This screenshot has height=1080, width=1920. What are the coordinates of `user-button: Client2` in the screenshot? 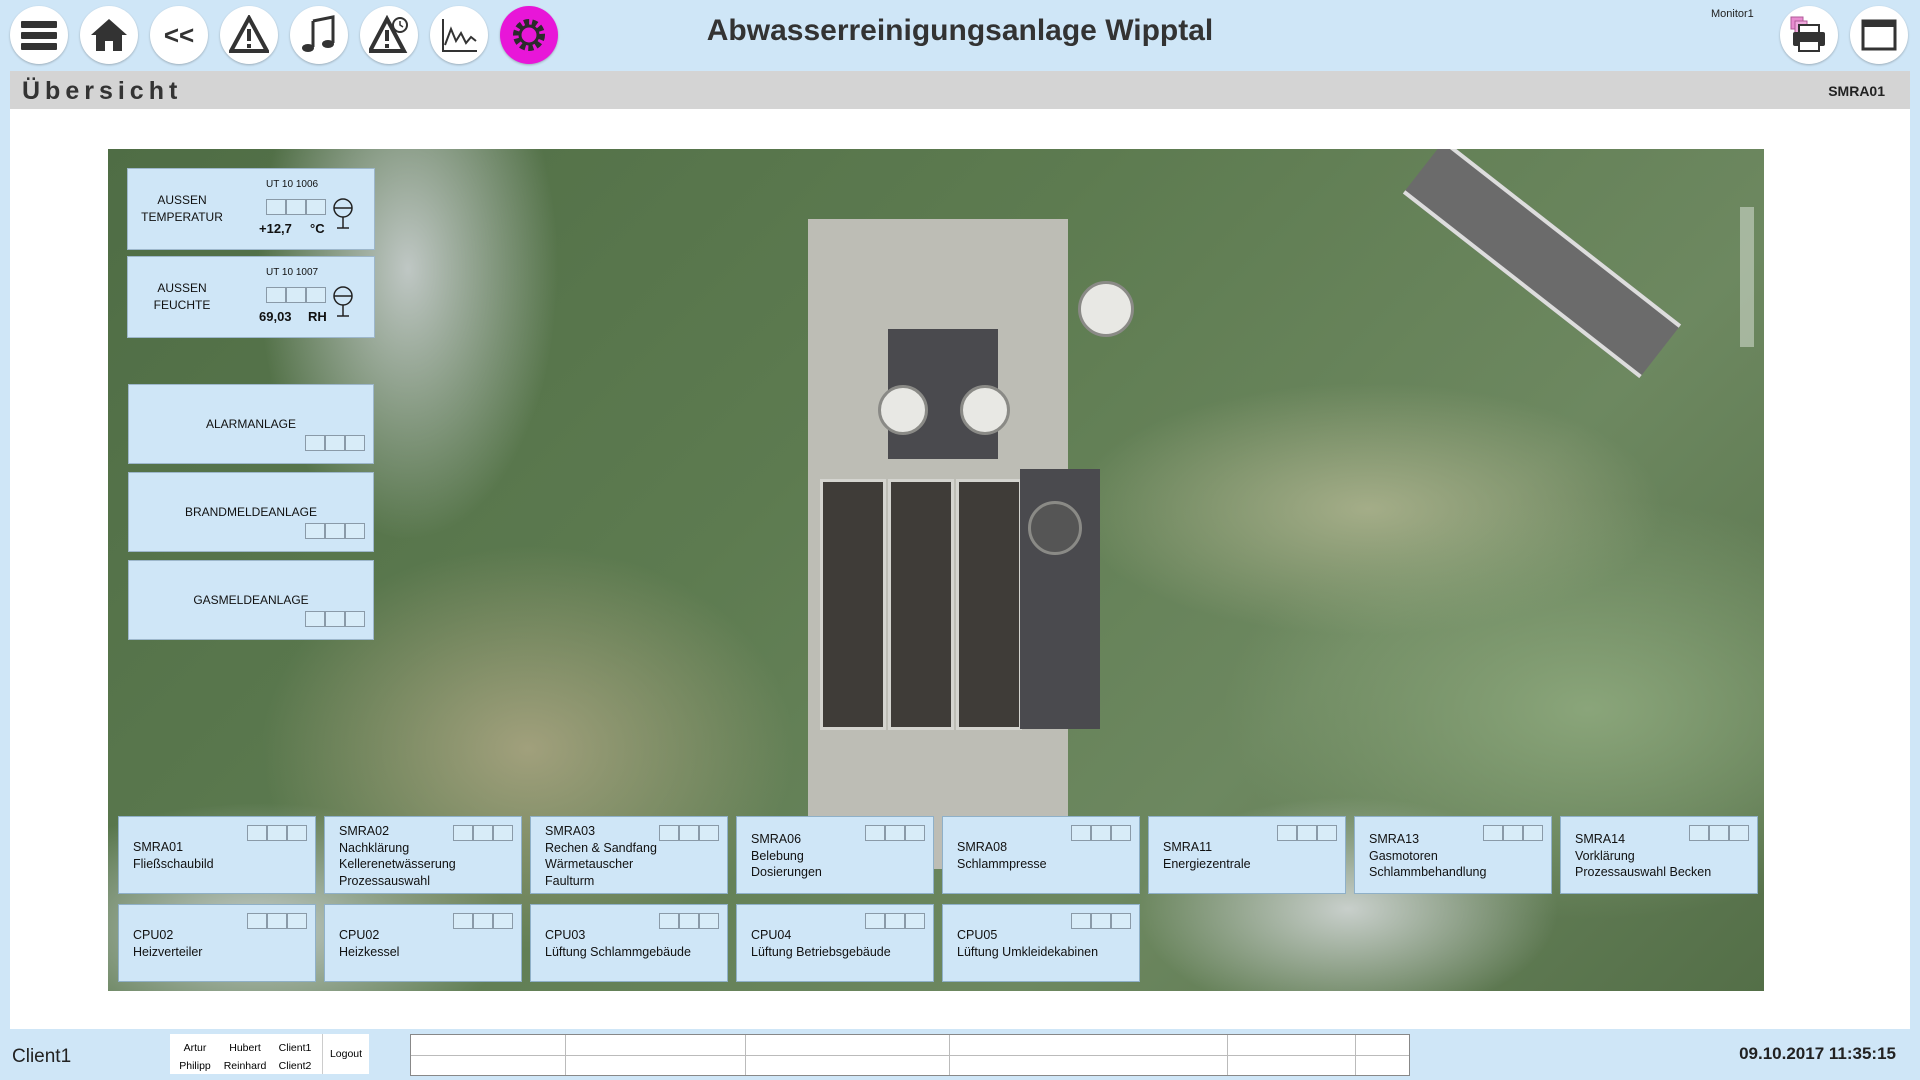 It's located at (295, 1066).